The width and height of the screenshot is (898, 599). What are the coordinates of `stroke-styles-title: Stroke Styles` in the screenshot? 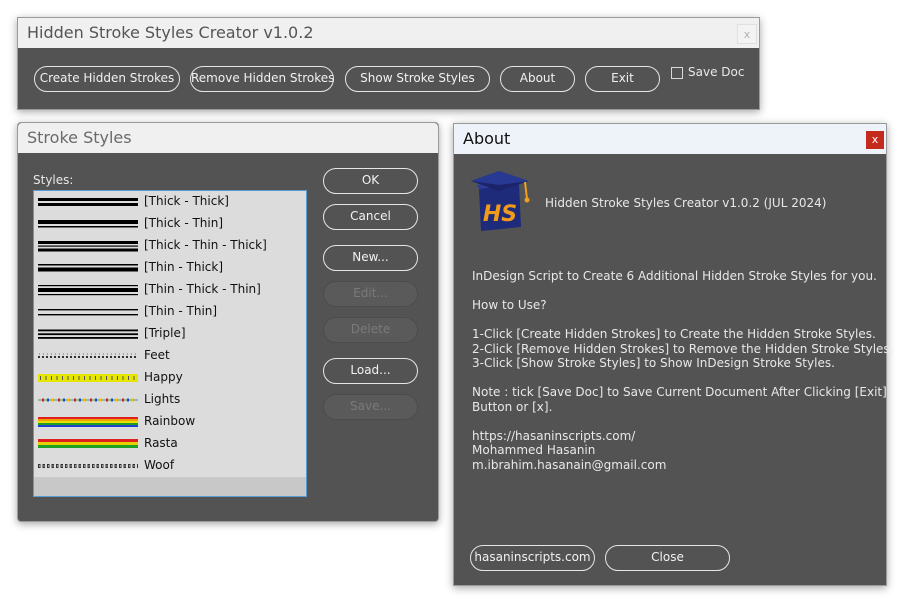 It's located at (79, 137).